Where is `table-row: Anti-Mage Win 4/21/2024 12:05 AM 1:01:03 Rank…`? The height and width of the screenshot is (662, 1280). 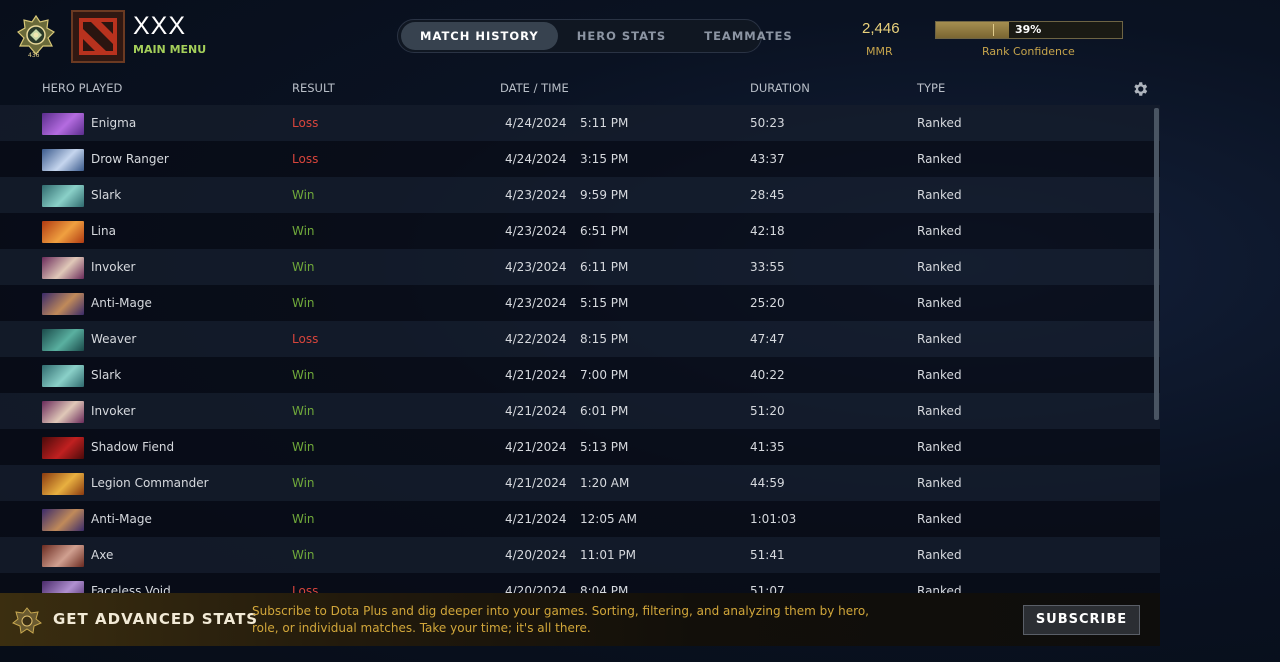
table-row: Anti-Mage Win 4/21/2024 12:05 AM 1:01:03 Rank… is located at coordinates (580, 519).